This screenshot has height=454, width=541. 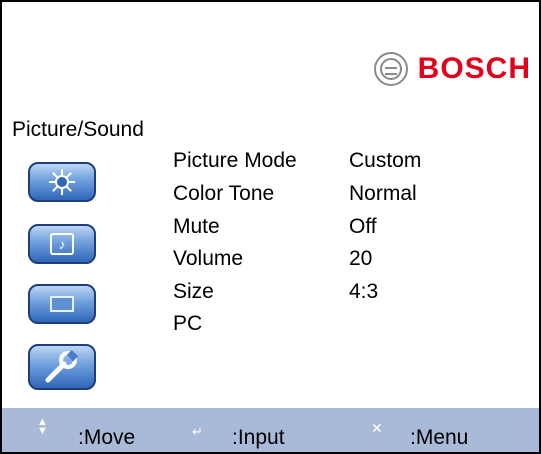 I want to click on sidebar-item-setup, so click(x=62, y=367).